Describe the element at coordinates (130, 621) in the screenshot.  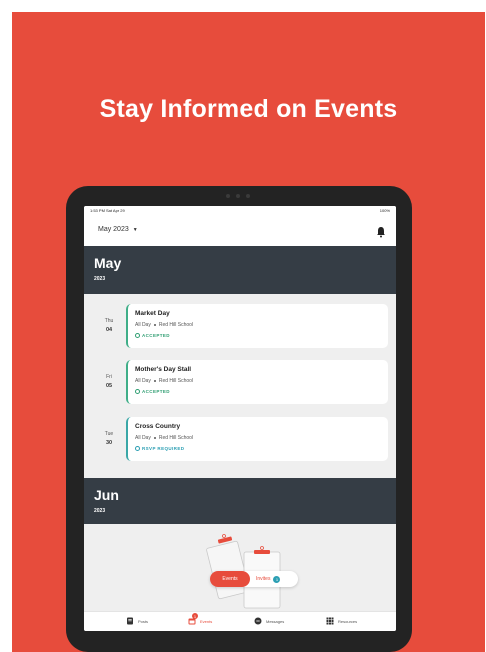
I see `posts-icon` at that location.